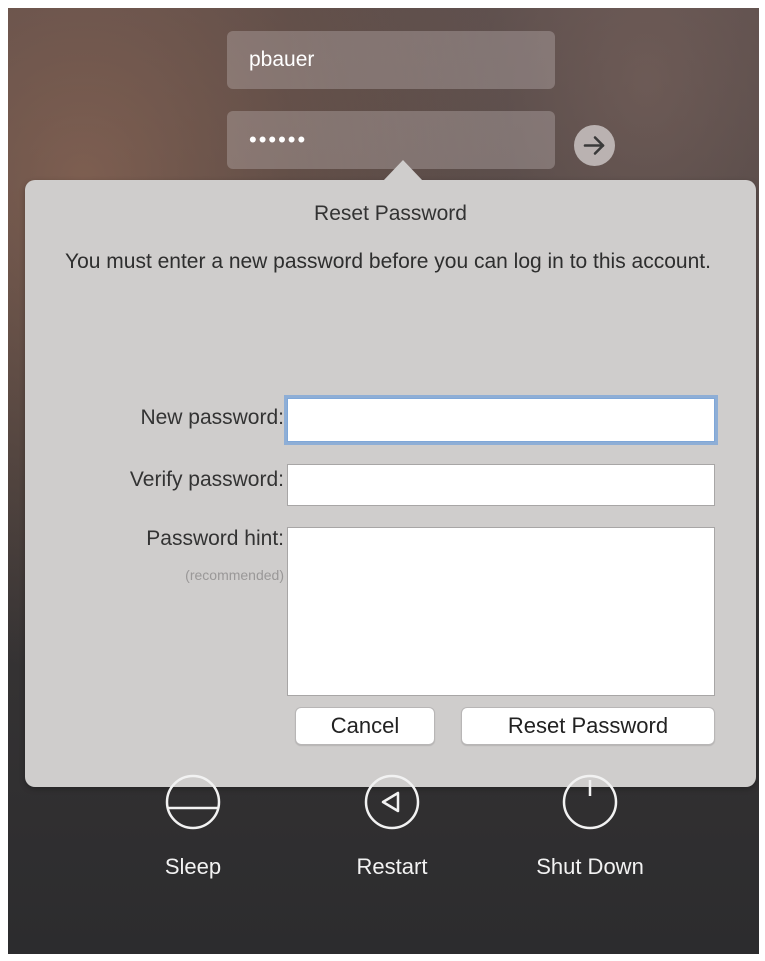 The width and height of the screenshot is (765, 961). I want to click on verify-password-input, so click(501, 485).